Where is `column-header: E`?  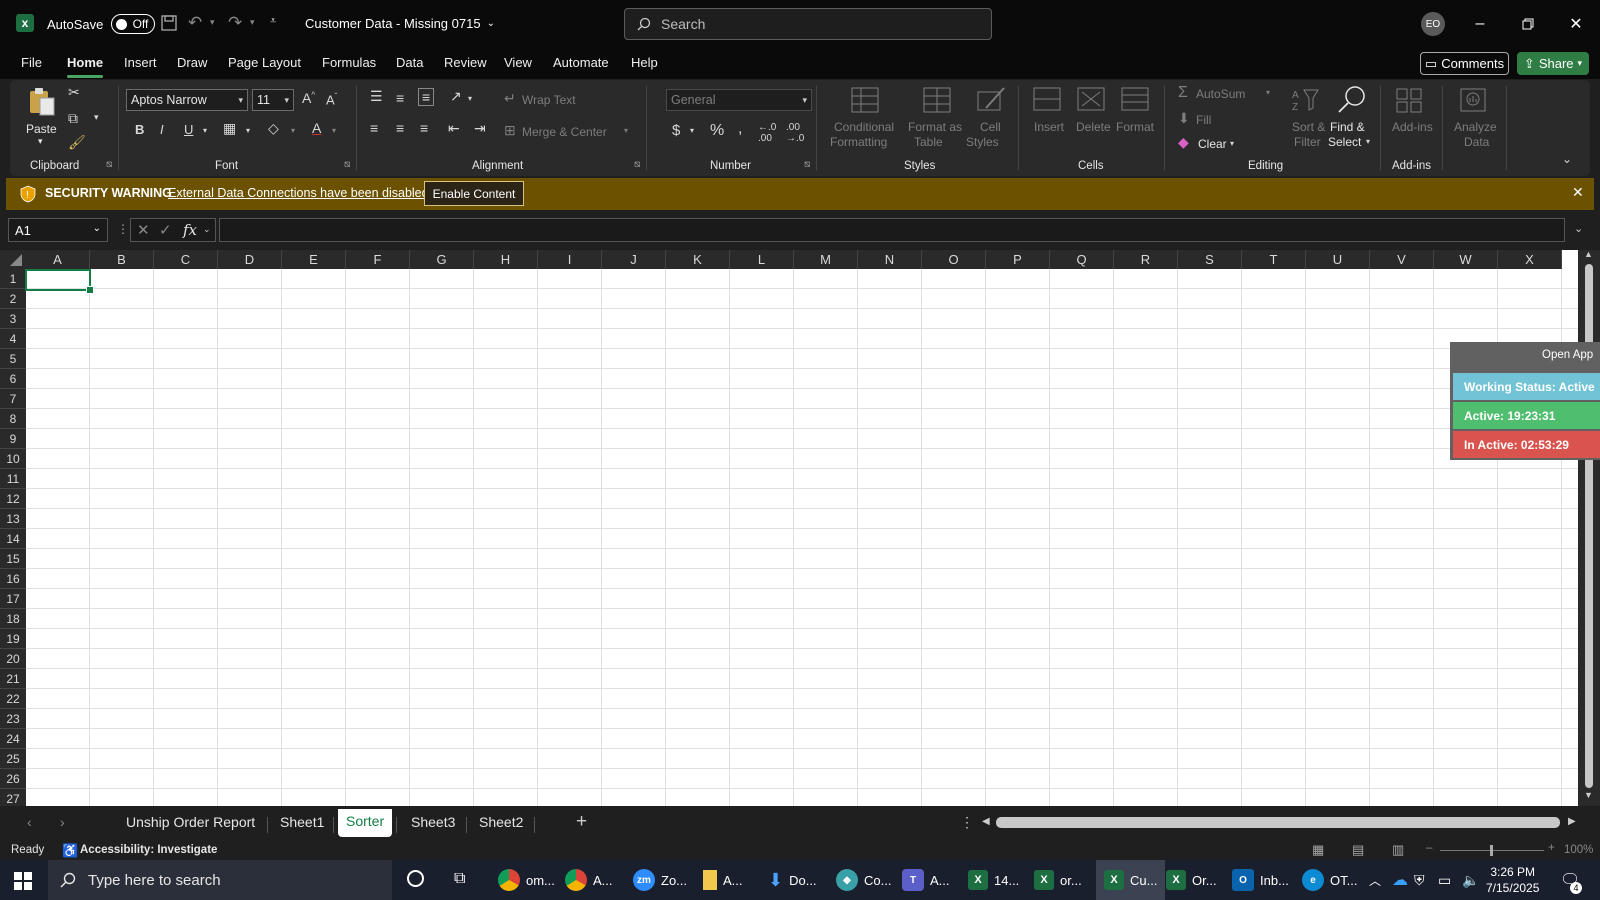
column-header: E is located at coordinates (314, 259).